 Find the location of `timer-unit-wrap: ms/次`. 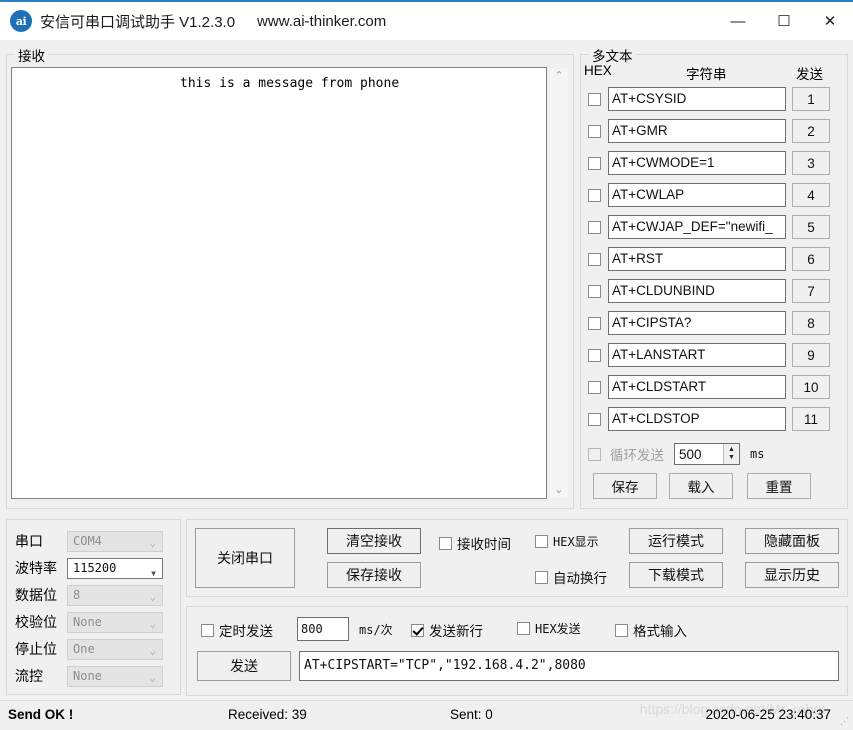

timer-unit-wrap: ms/次 is located at coordinates (376, 629).